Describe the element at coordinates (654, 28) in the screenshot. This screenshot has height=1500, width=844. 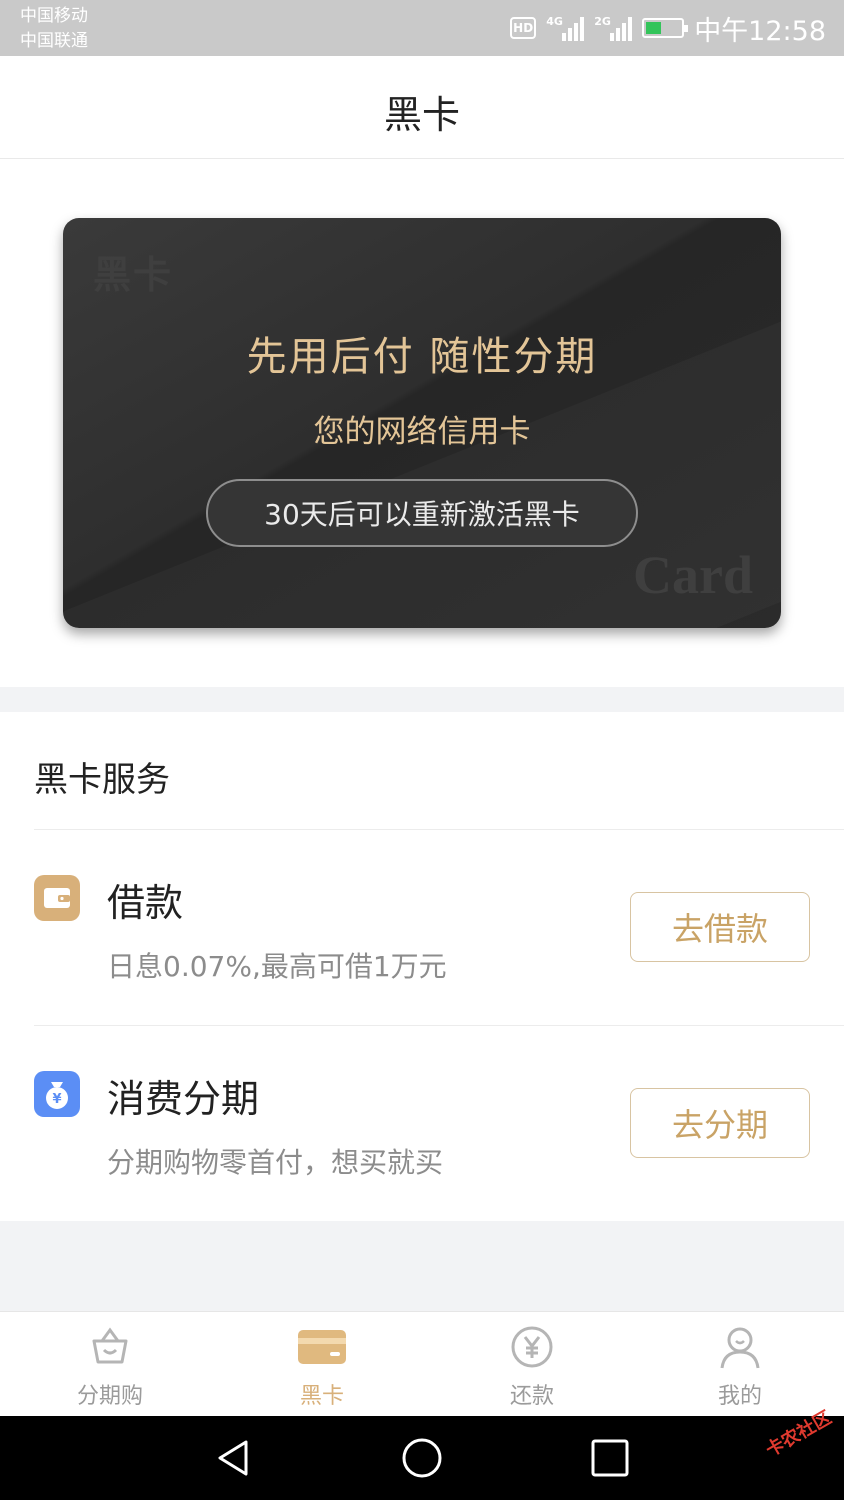
I see `battery-fill` at that location.